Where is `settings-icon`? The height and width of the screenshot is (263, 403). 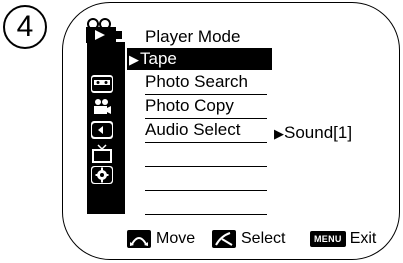
settings-icon is located at coordinates (102, 175).